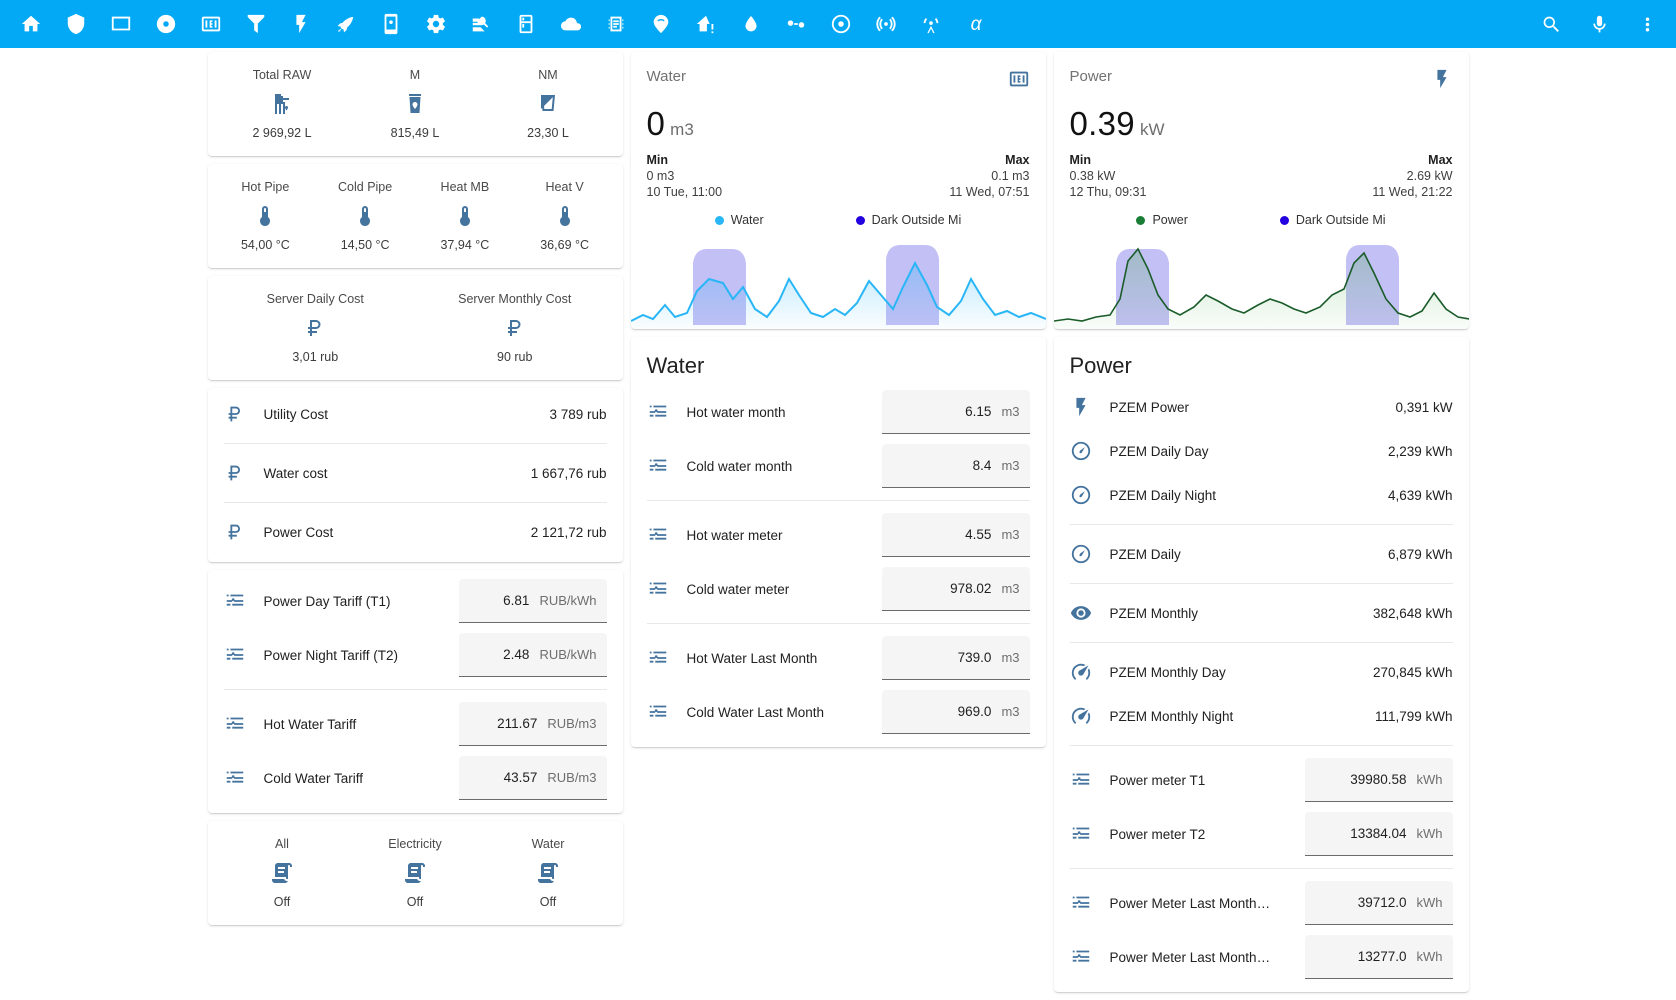  What do you see at coordinates (886, 24) in the screenshot?
I see `broadcast-icon` at bounding box center [886, 24].